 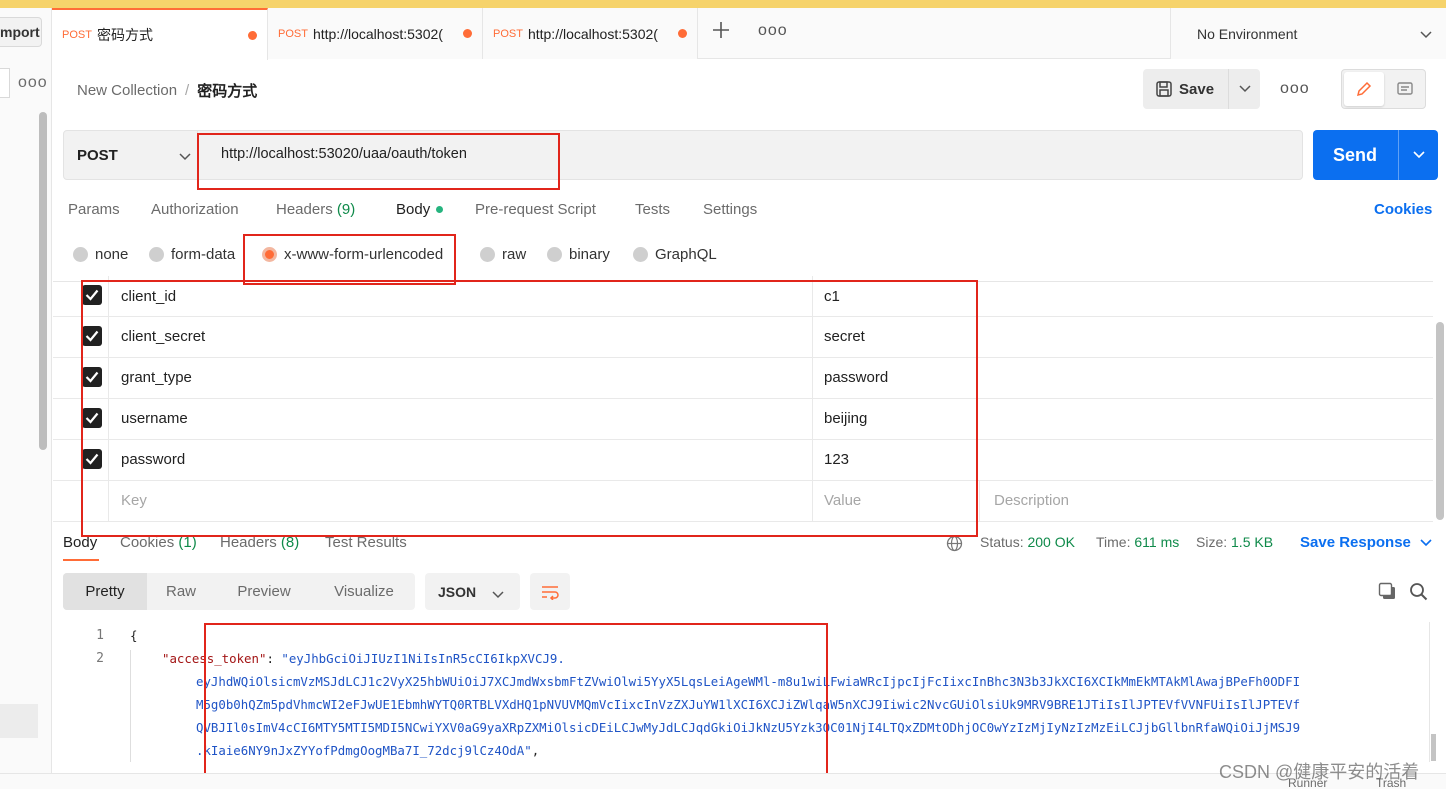 What do you see at coordinates (1308, 33) in the screenshot?
I see `environment-select: No Environment` at bounding box center [1308, 33].